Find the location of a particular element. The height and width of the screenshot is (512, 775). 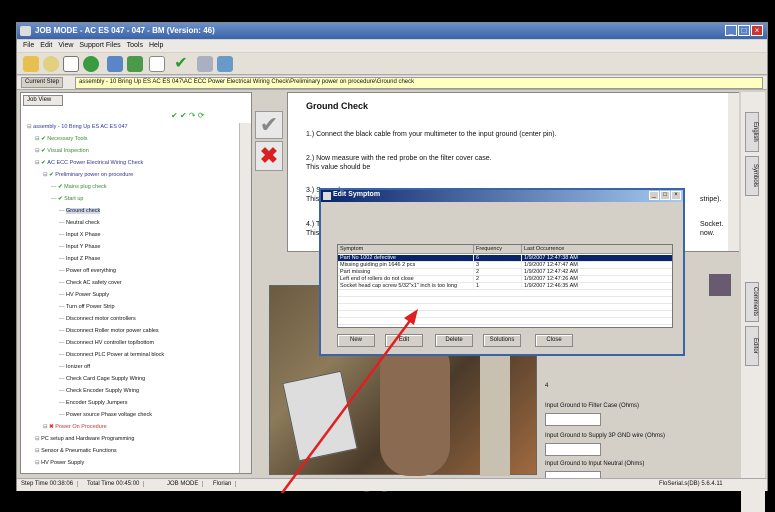

confirm-step-button: ✔ is located at coordinates (269, 125).